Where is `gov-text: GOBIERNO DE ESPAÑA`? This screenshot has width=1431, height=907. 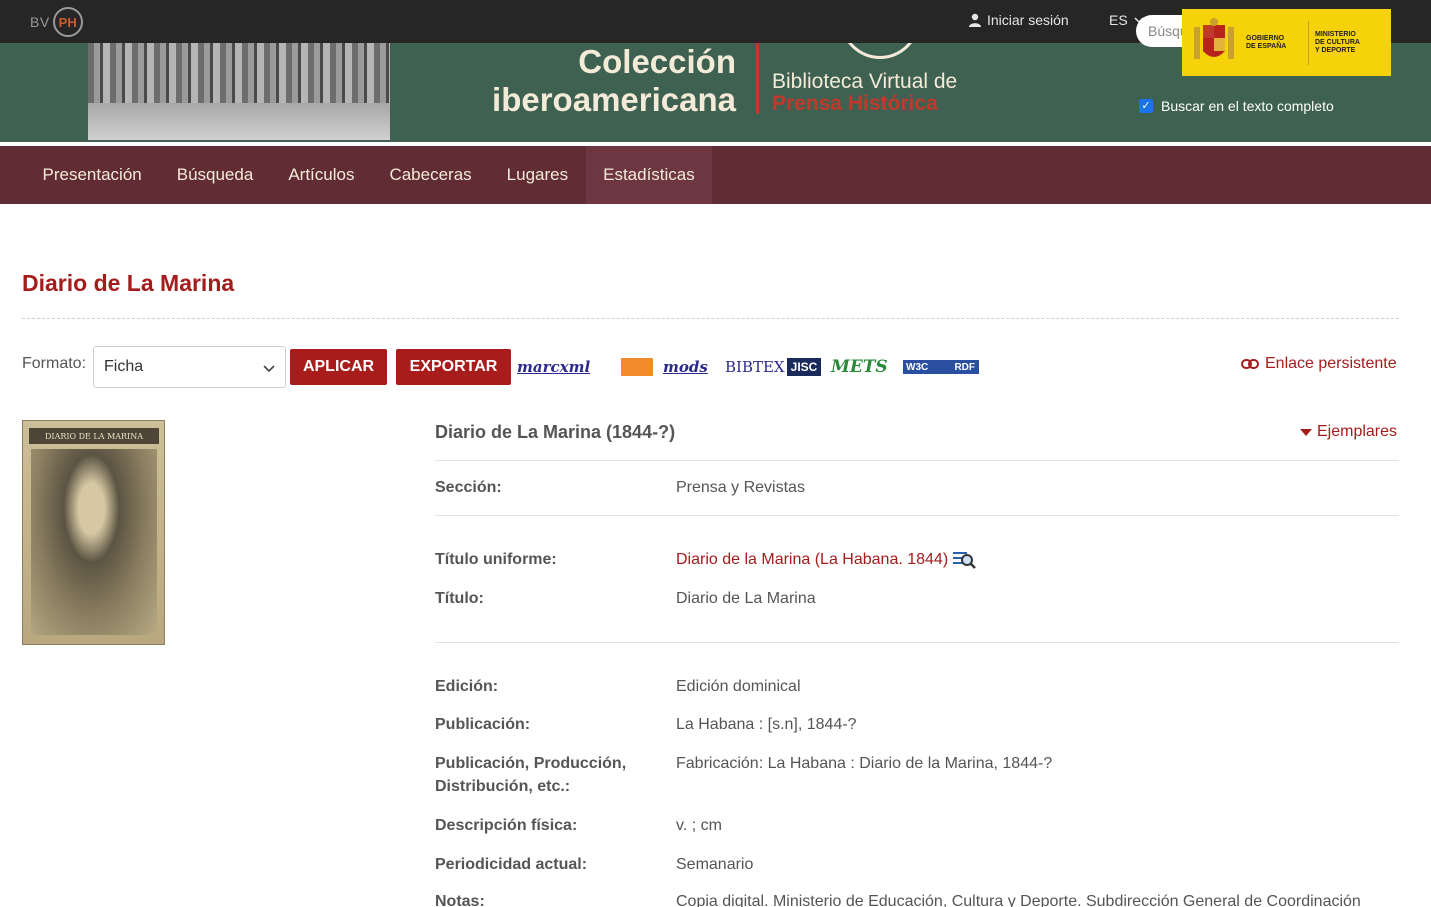
gov-text: GOBIERNO DE ESPAÑA is located at coordinates (1274, 43).